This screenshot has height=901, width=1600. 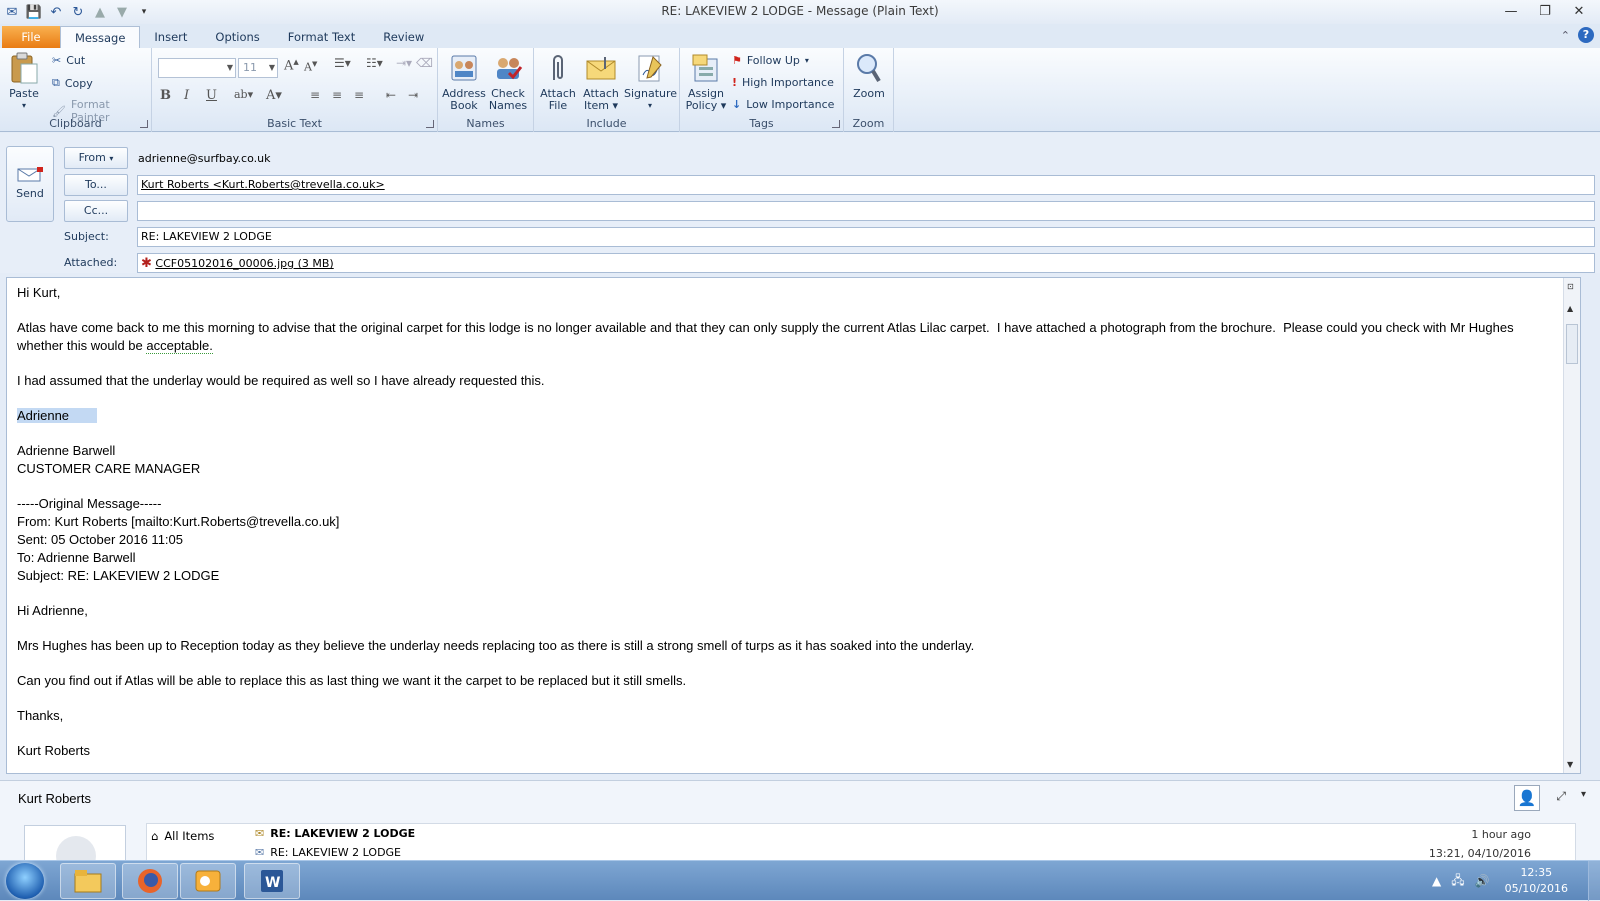 What do you see at coordinates (1536, 881) in the screenshot?
I see `clock: 12:35 05/10/2016` at bounding box center [1536, 881].